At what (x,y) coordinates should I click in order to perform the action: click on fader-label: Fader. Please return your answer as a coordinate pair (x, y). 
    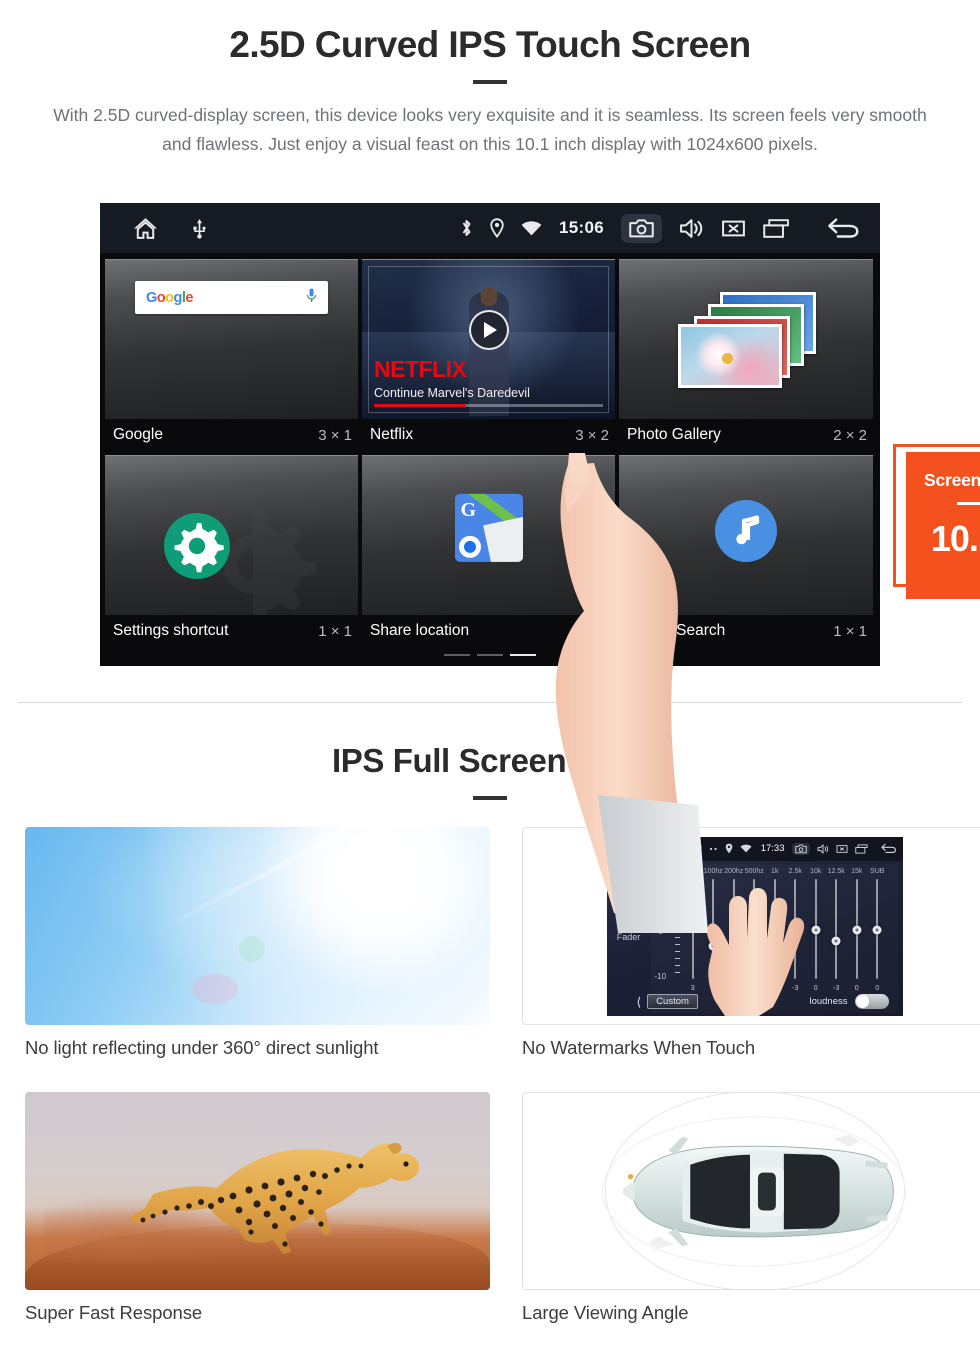
    Looking at the image, I should click on (629, 937).